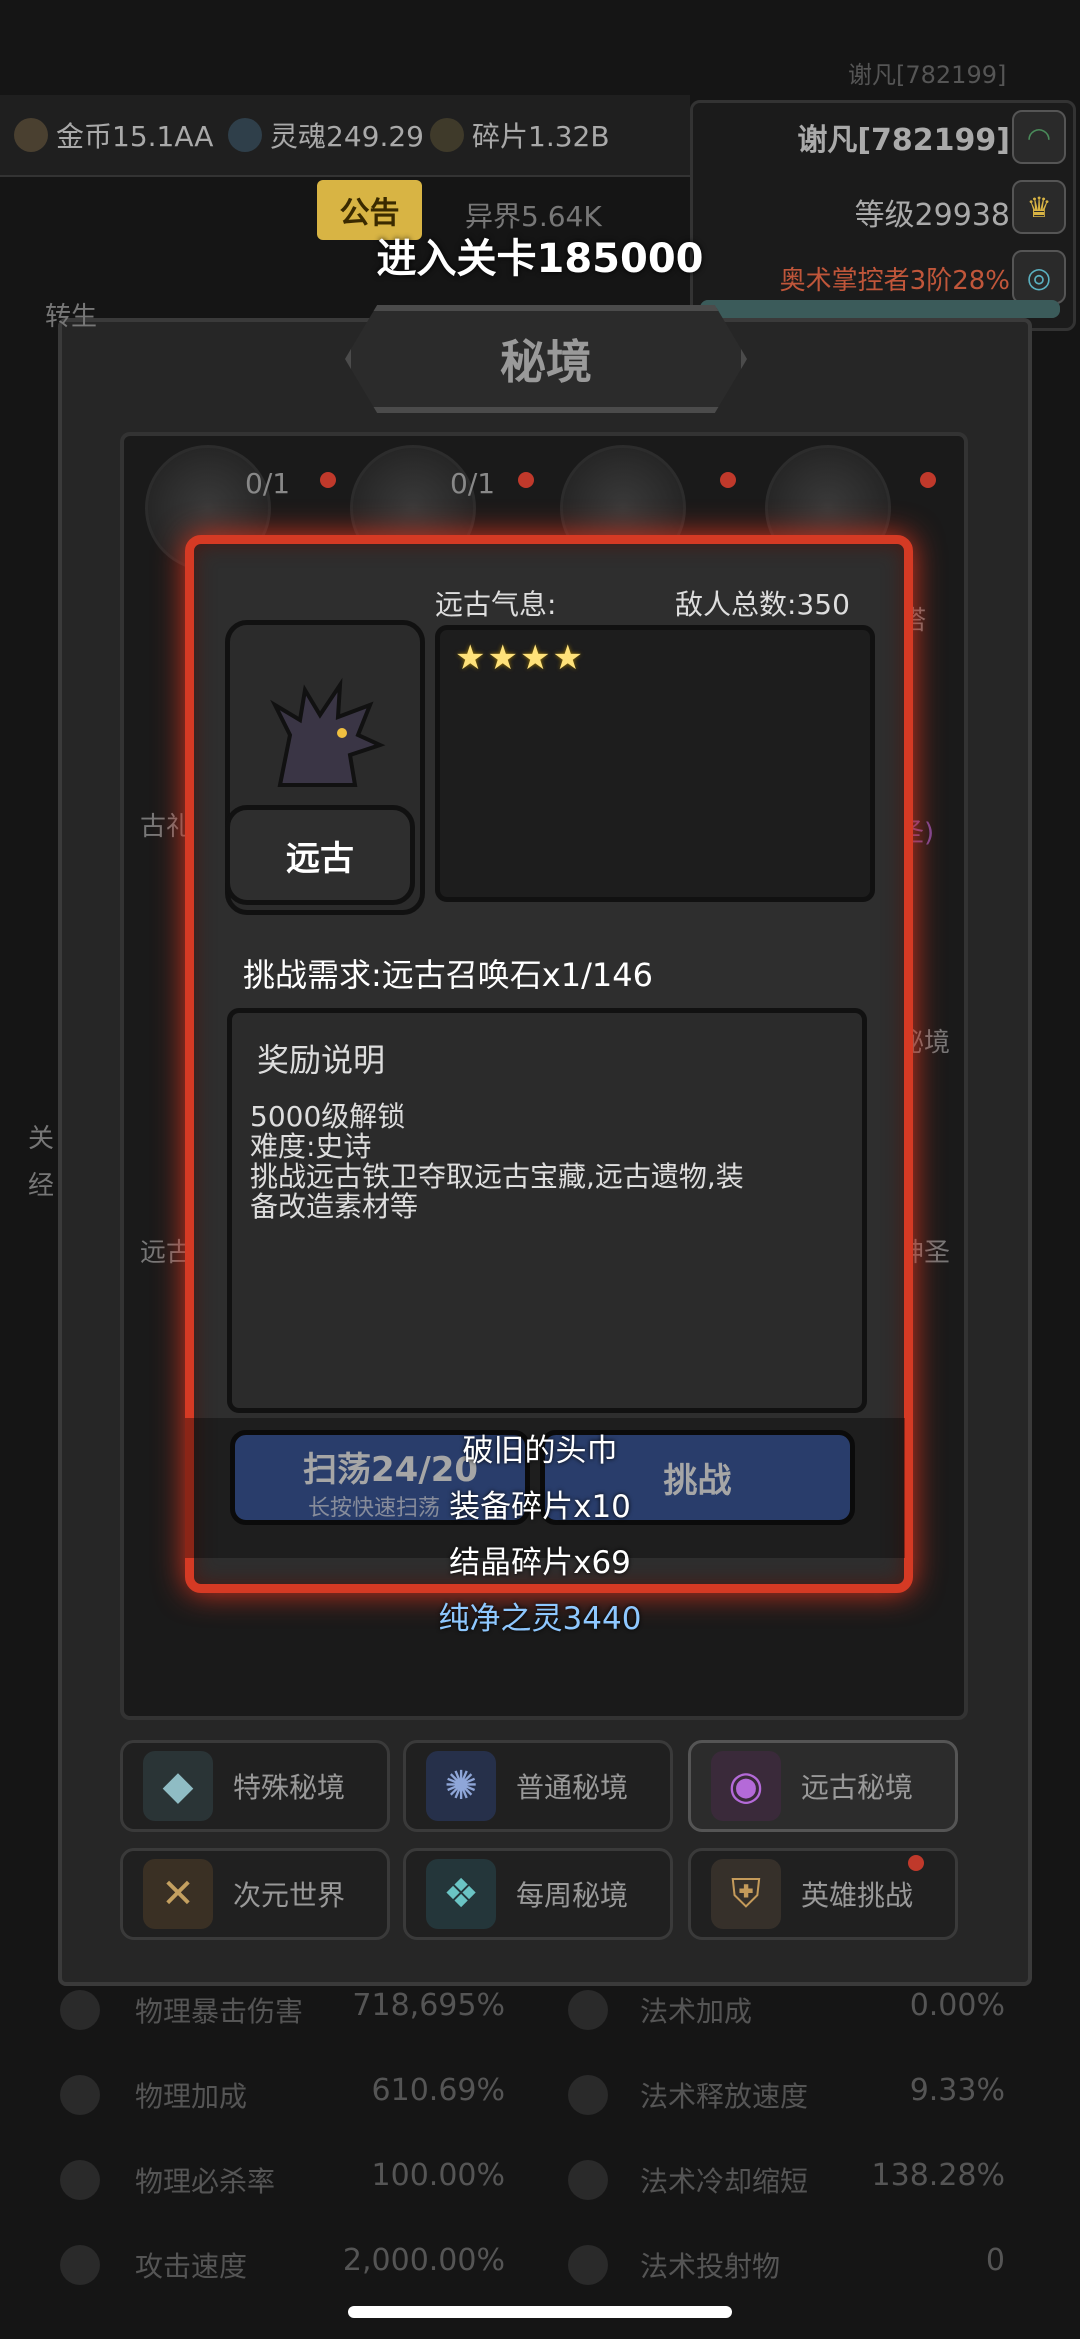 This screenshot has width=1080, height=2339. I want to click on category-label: 特殊秘境, so click(289, 1787).